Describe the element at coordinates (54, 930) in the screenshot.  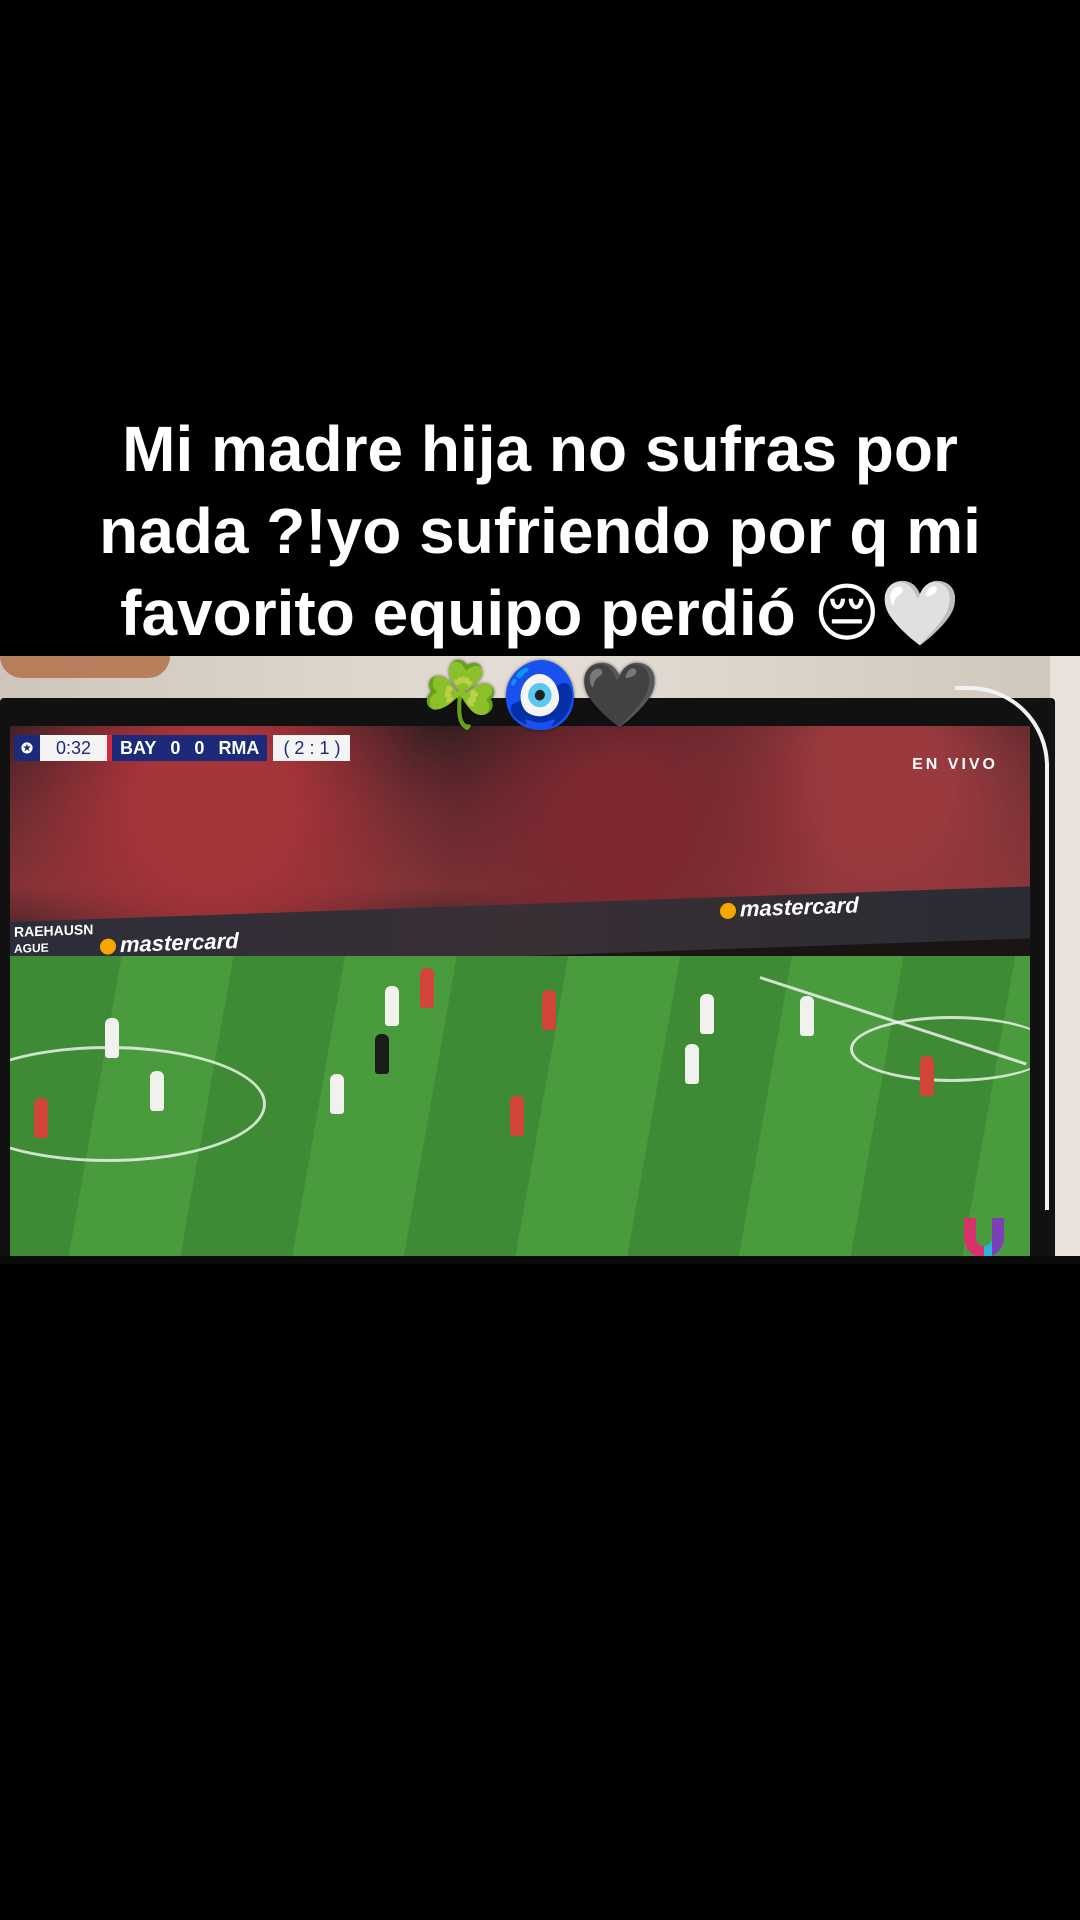
I see `board-text: RAEHAUSN` at that location.